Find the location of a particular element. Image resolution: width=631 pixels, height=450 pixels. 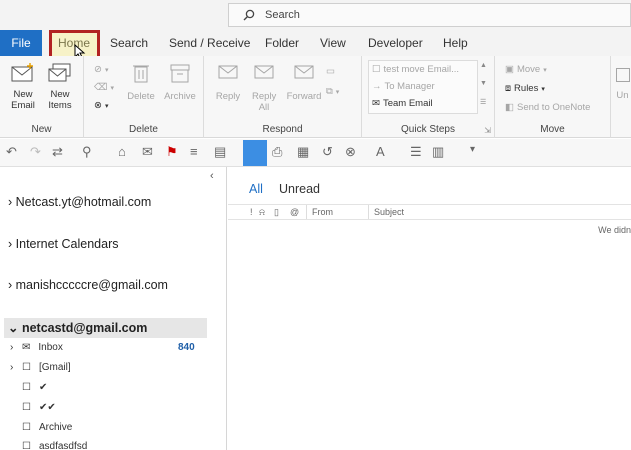

address-book-icon: ⌂ is located at coordinates (122, 151).